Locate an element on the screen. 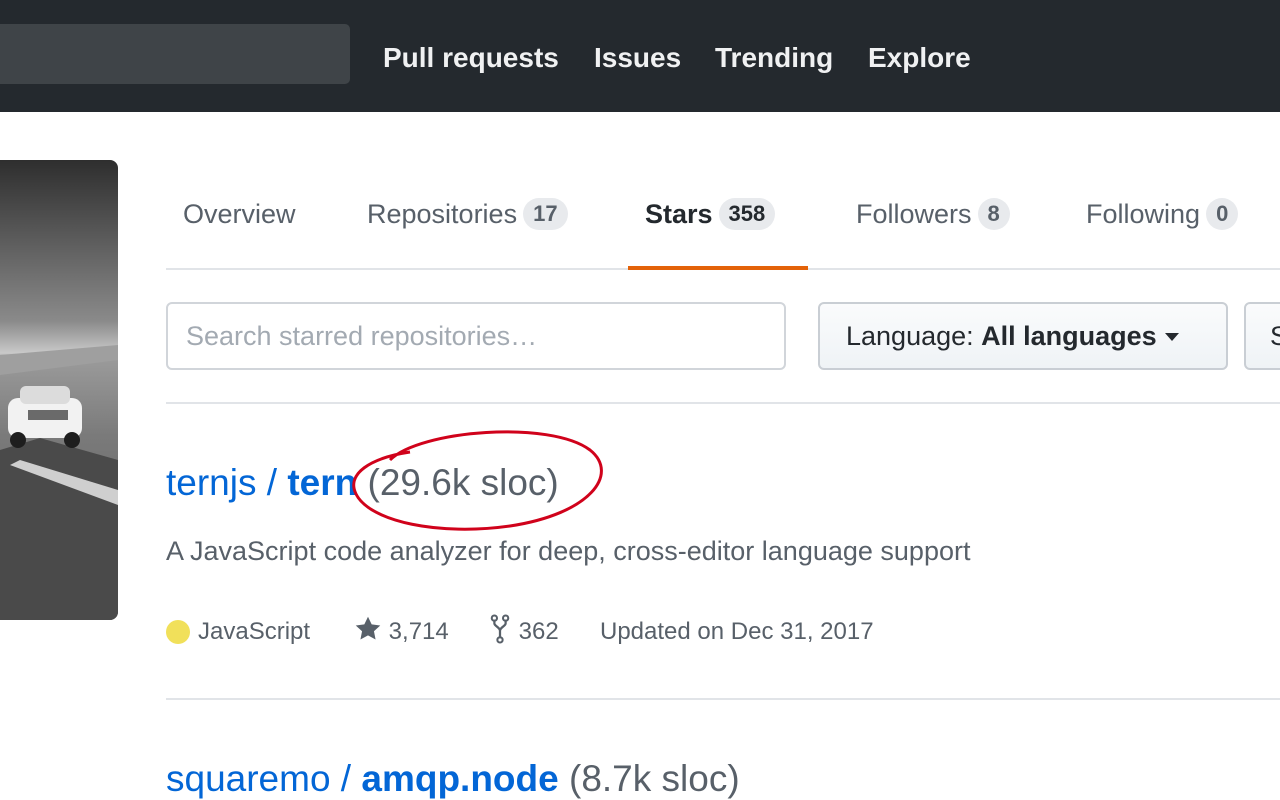  avatar-photo is located at coordinates (59, 390).